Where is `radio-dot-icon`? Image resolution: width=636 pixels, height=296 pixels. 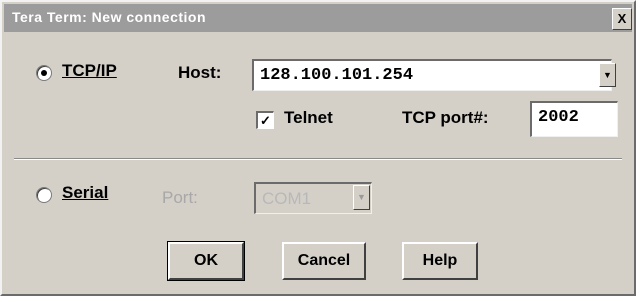
radio-dot-icon is located at coordinates (44, 73).